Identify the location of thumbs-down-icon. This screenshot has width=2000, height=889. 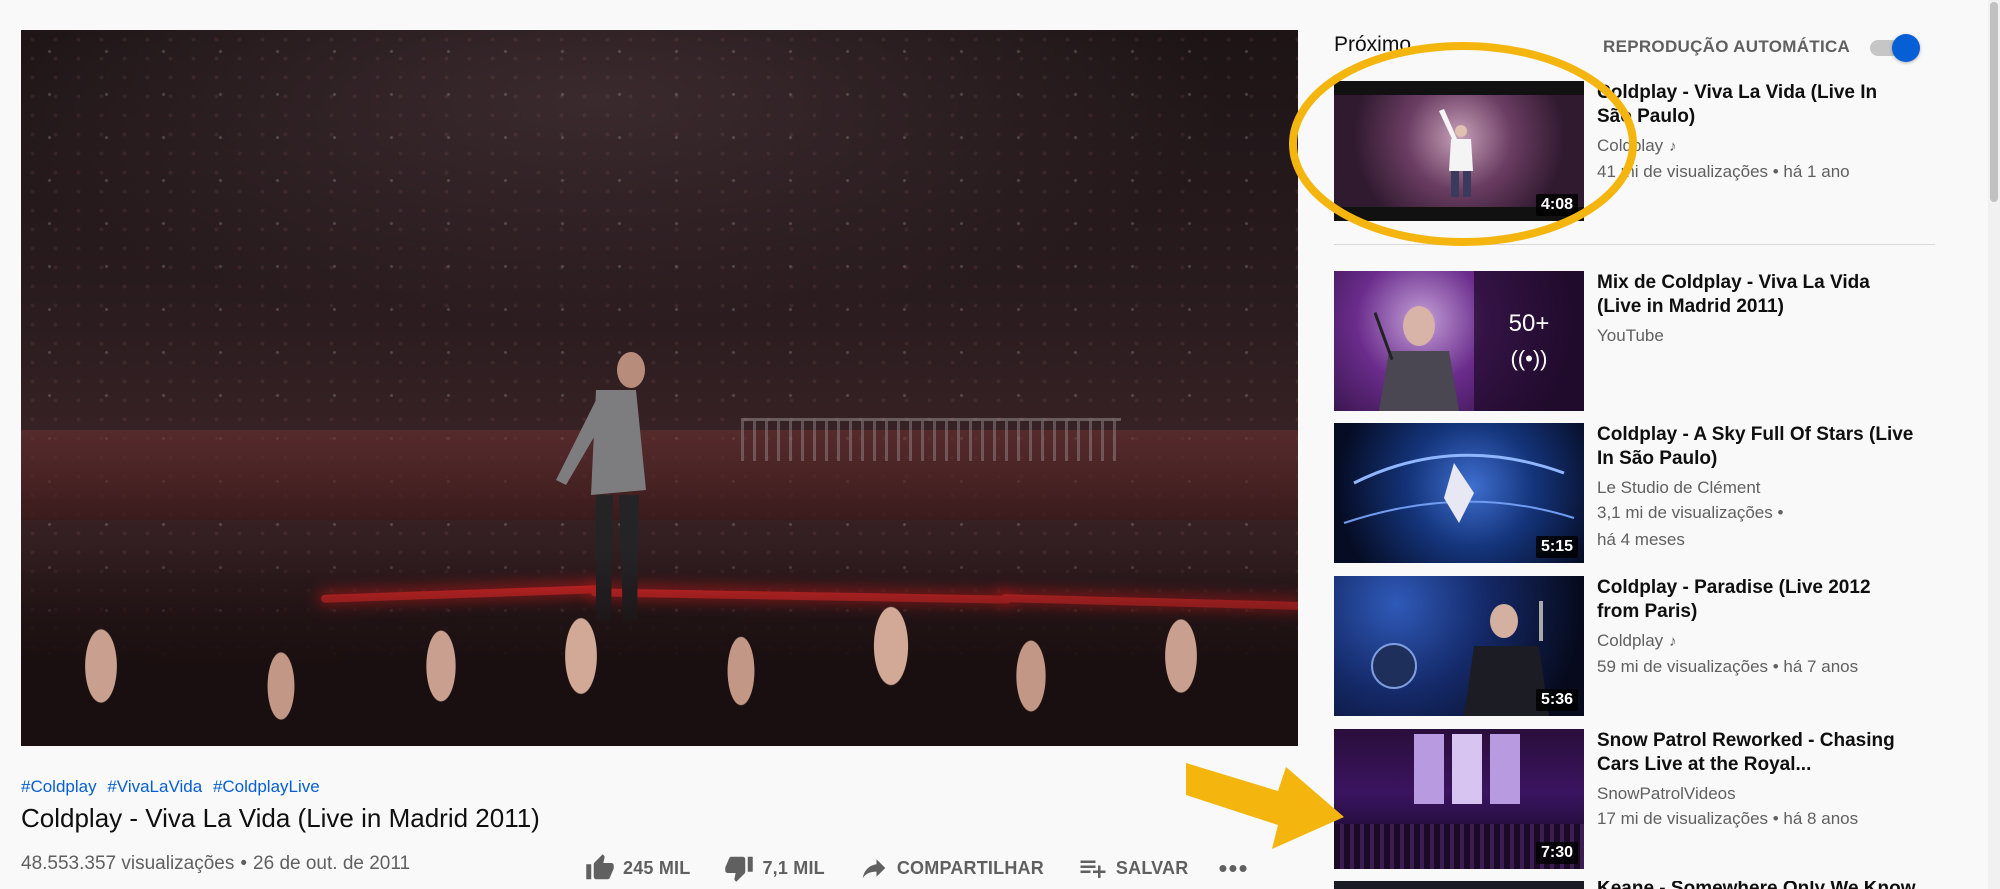
(739, 869).